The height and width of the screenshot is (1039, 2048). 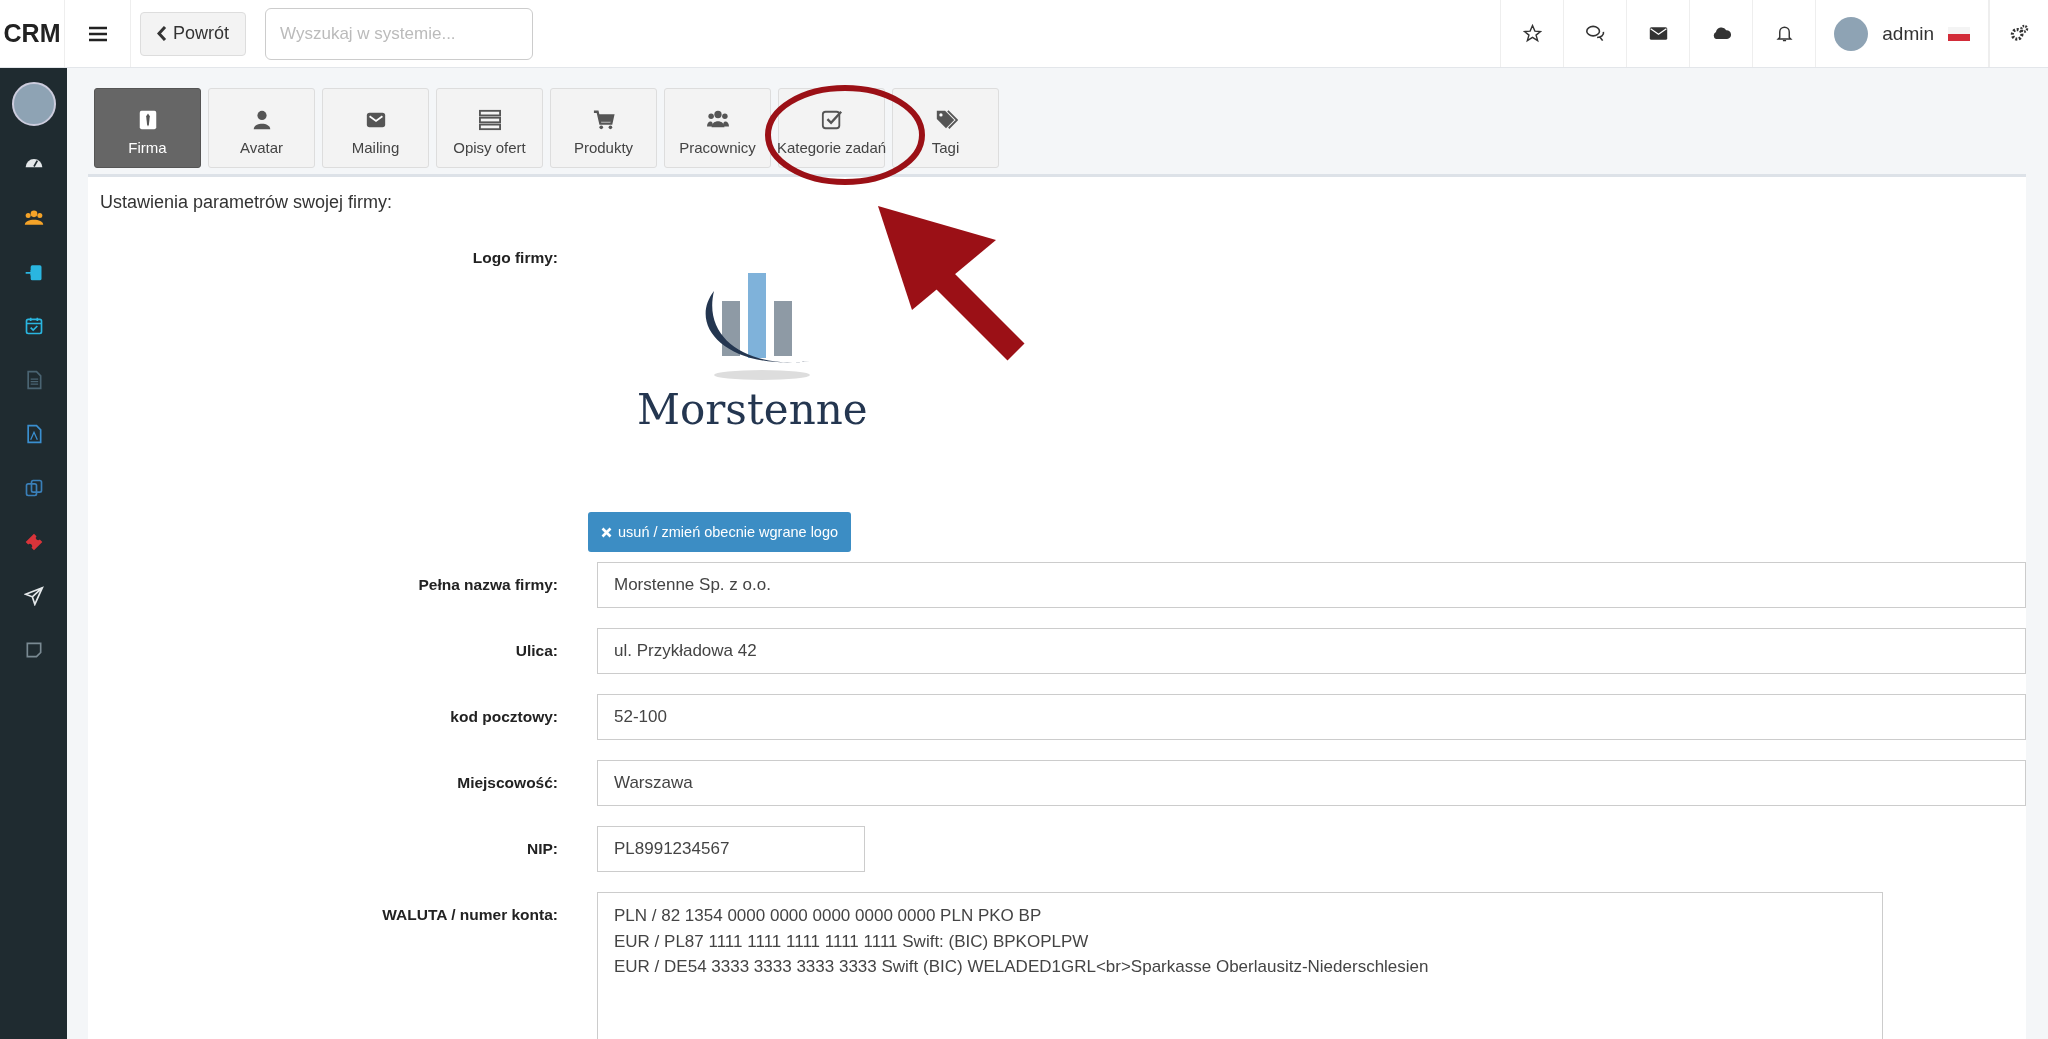 I want to click on user-name: admin, so click(x=1908, y=33).